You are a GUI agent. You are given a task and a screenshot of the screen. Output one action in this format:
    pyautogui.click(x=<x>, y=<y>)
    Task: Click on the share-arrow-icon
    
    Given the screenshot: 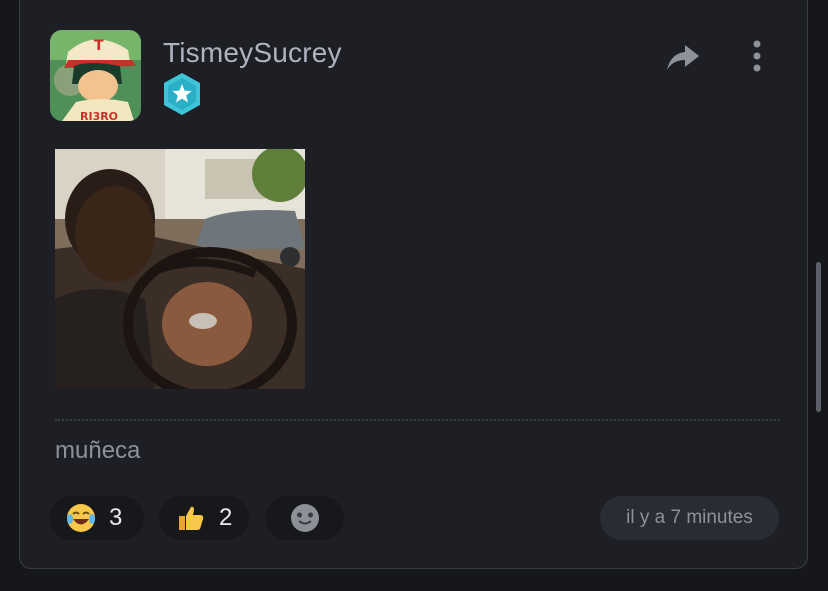 What is the action you would take?
    pyautogui.click(x=683, y=57)
    